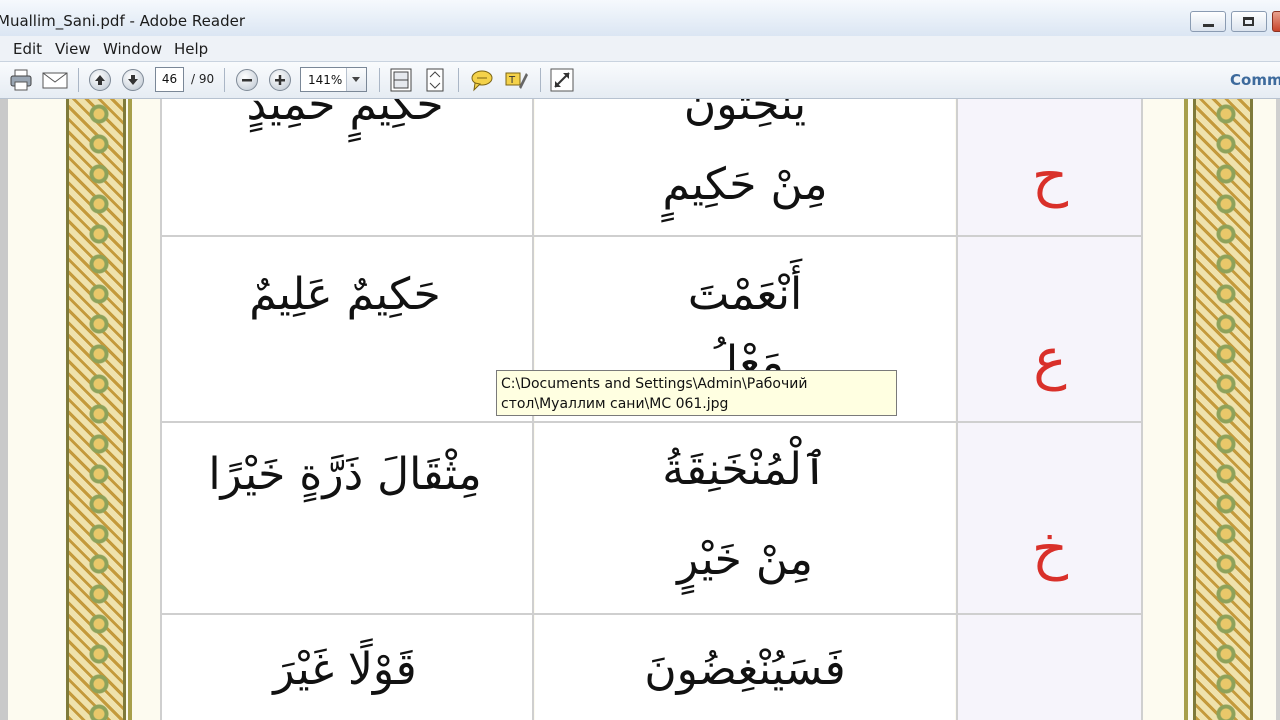  I want to click on row-letter: خ, so click(1050, 549).